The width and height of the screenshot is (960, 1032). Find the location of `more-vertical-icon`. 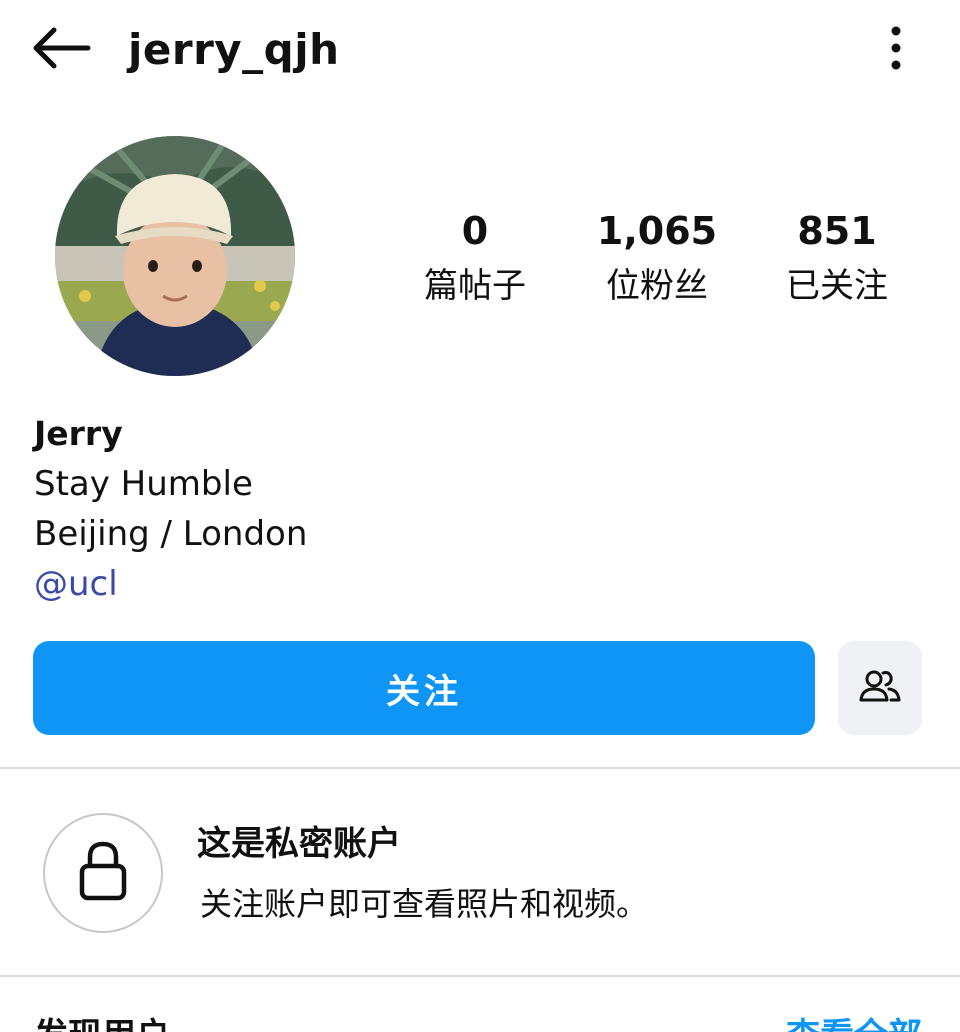

more-vertical-icon is located at coordinates (896, 50).